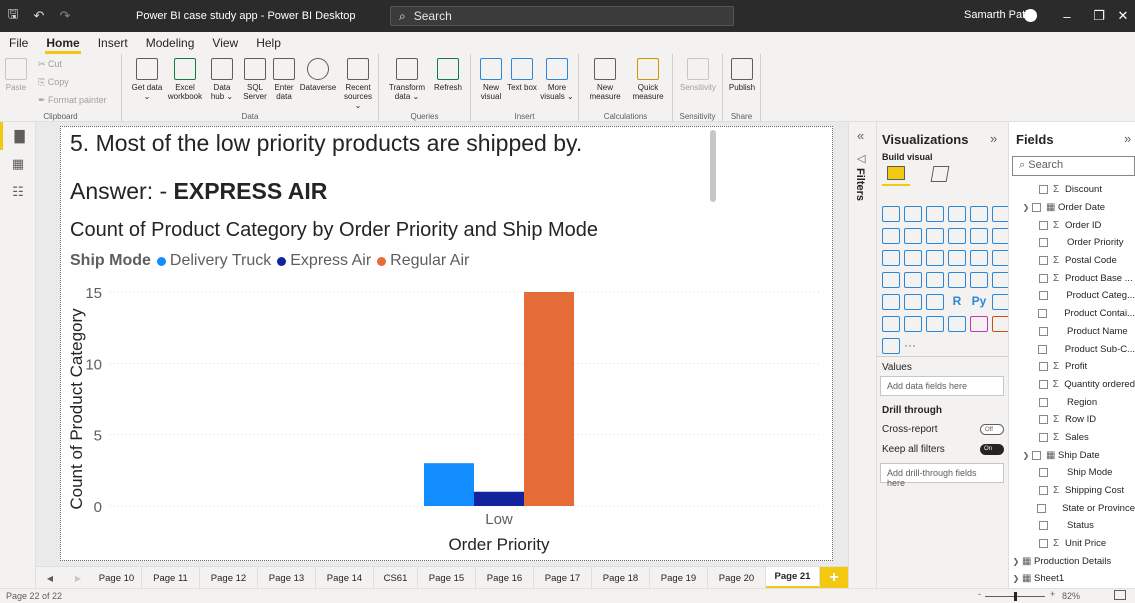  I want to click on minimize-icon: –, so click(1067, 16).